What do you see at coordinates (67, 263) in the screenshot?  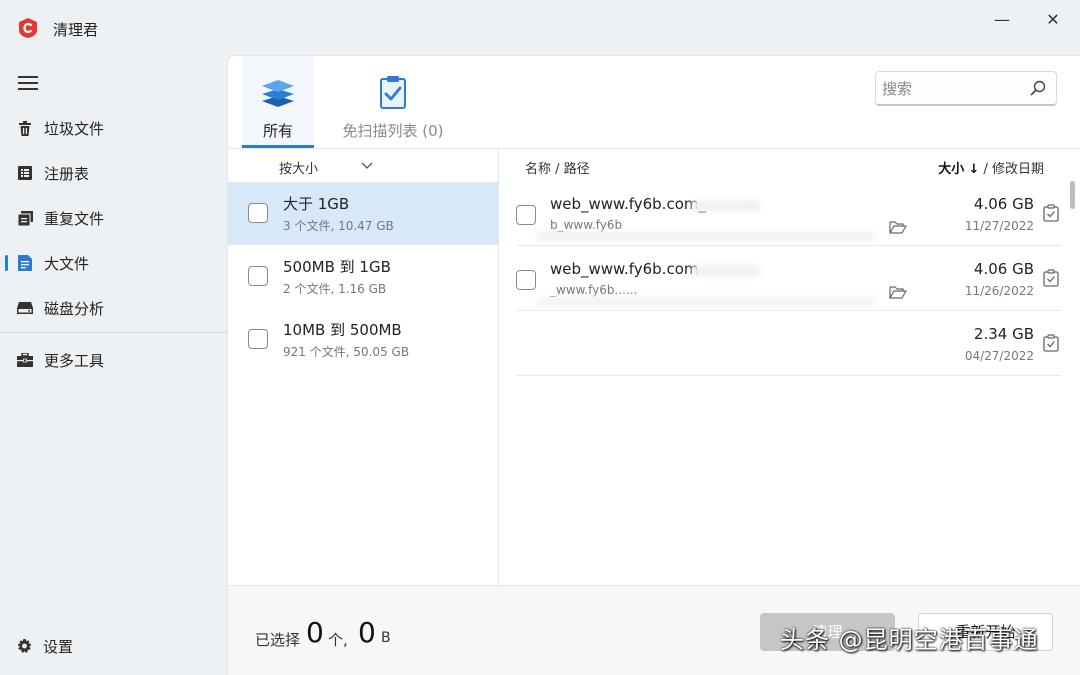 I see `sidebar-item-label: 大文件` at bounding box center [67, 263].